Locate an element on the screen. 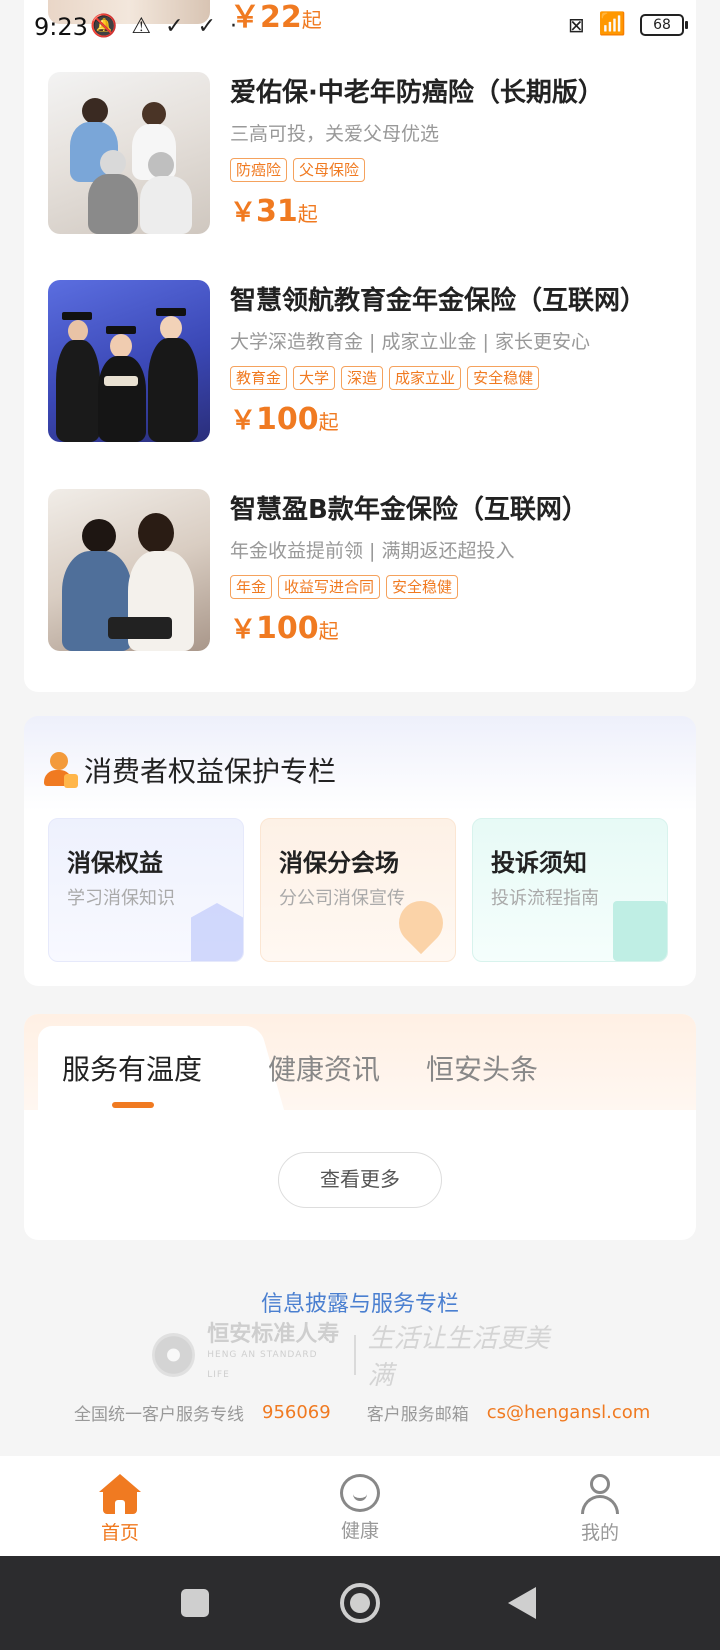 Image resolution: width=720 pixels, height=1650 pixels. nav-label: 首页 is located at coordinates (119, 1533).